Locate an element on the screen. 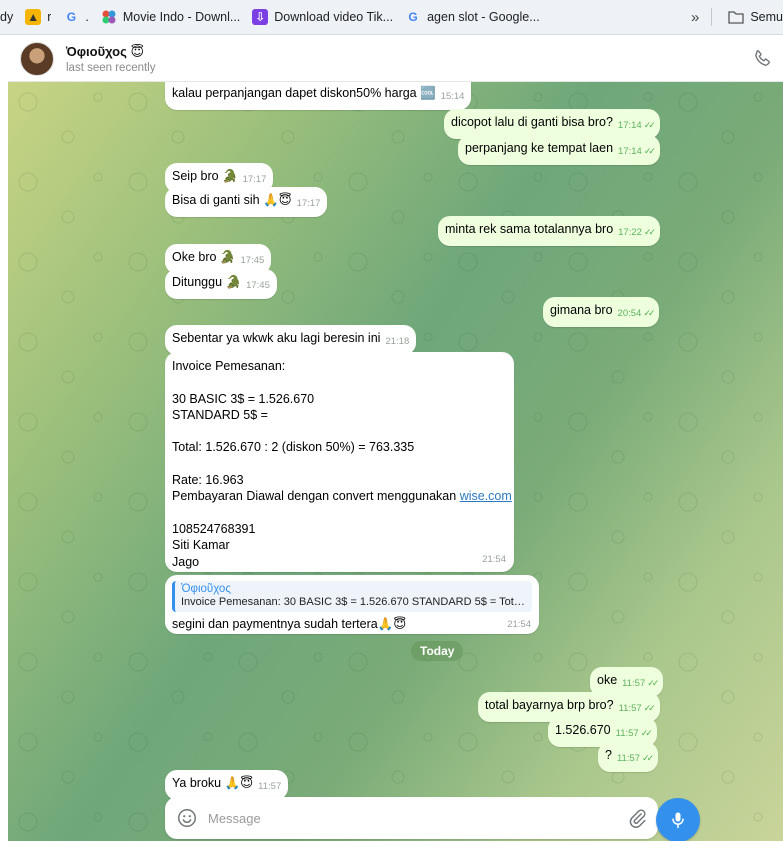 This screenshot has height=841, width=783. graduation-cap-icon: ▲ is located at coordinates (33, 17).